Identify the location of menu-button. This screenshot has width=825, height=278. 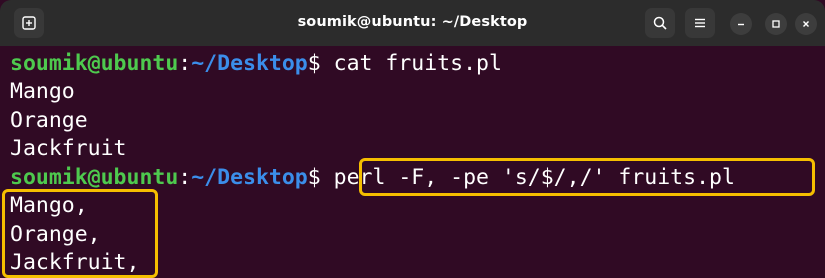
(700, 23).